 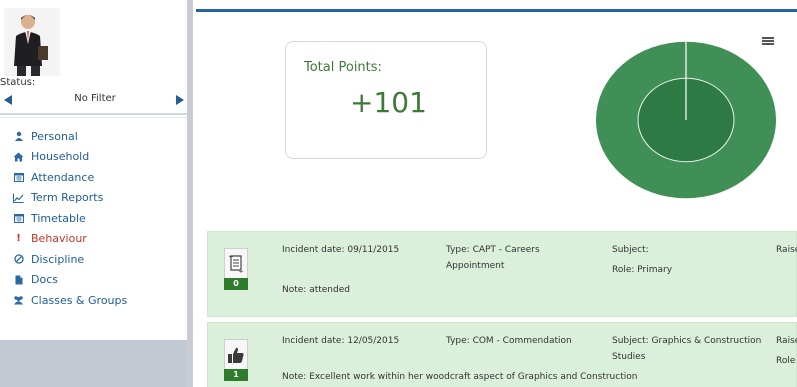 I want to click on sidebar-item-personal: Personal, so click(x=93, y=136).